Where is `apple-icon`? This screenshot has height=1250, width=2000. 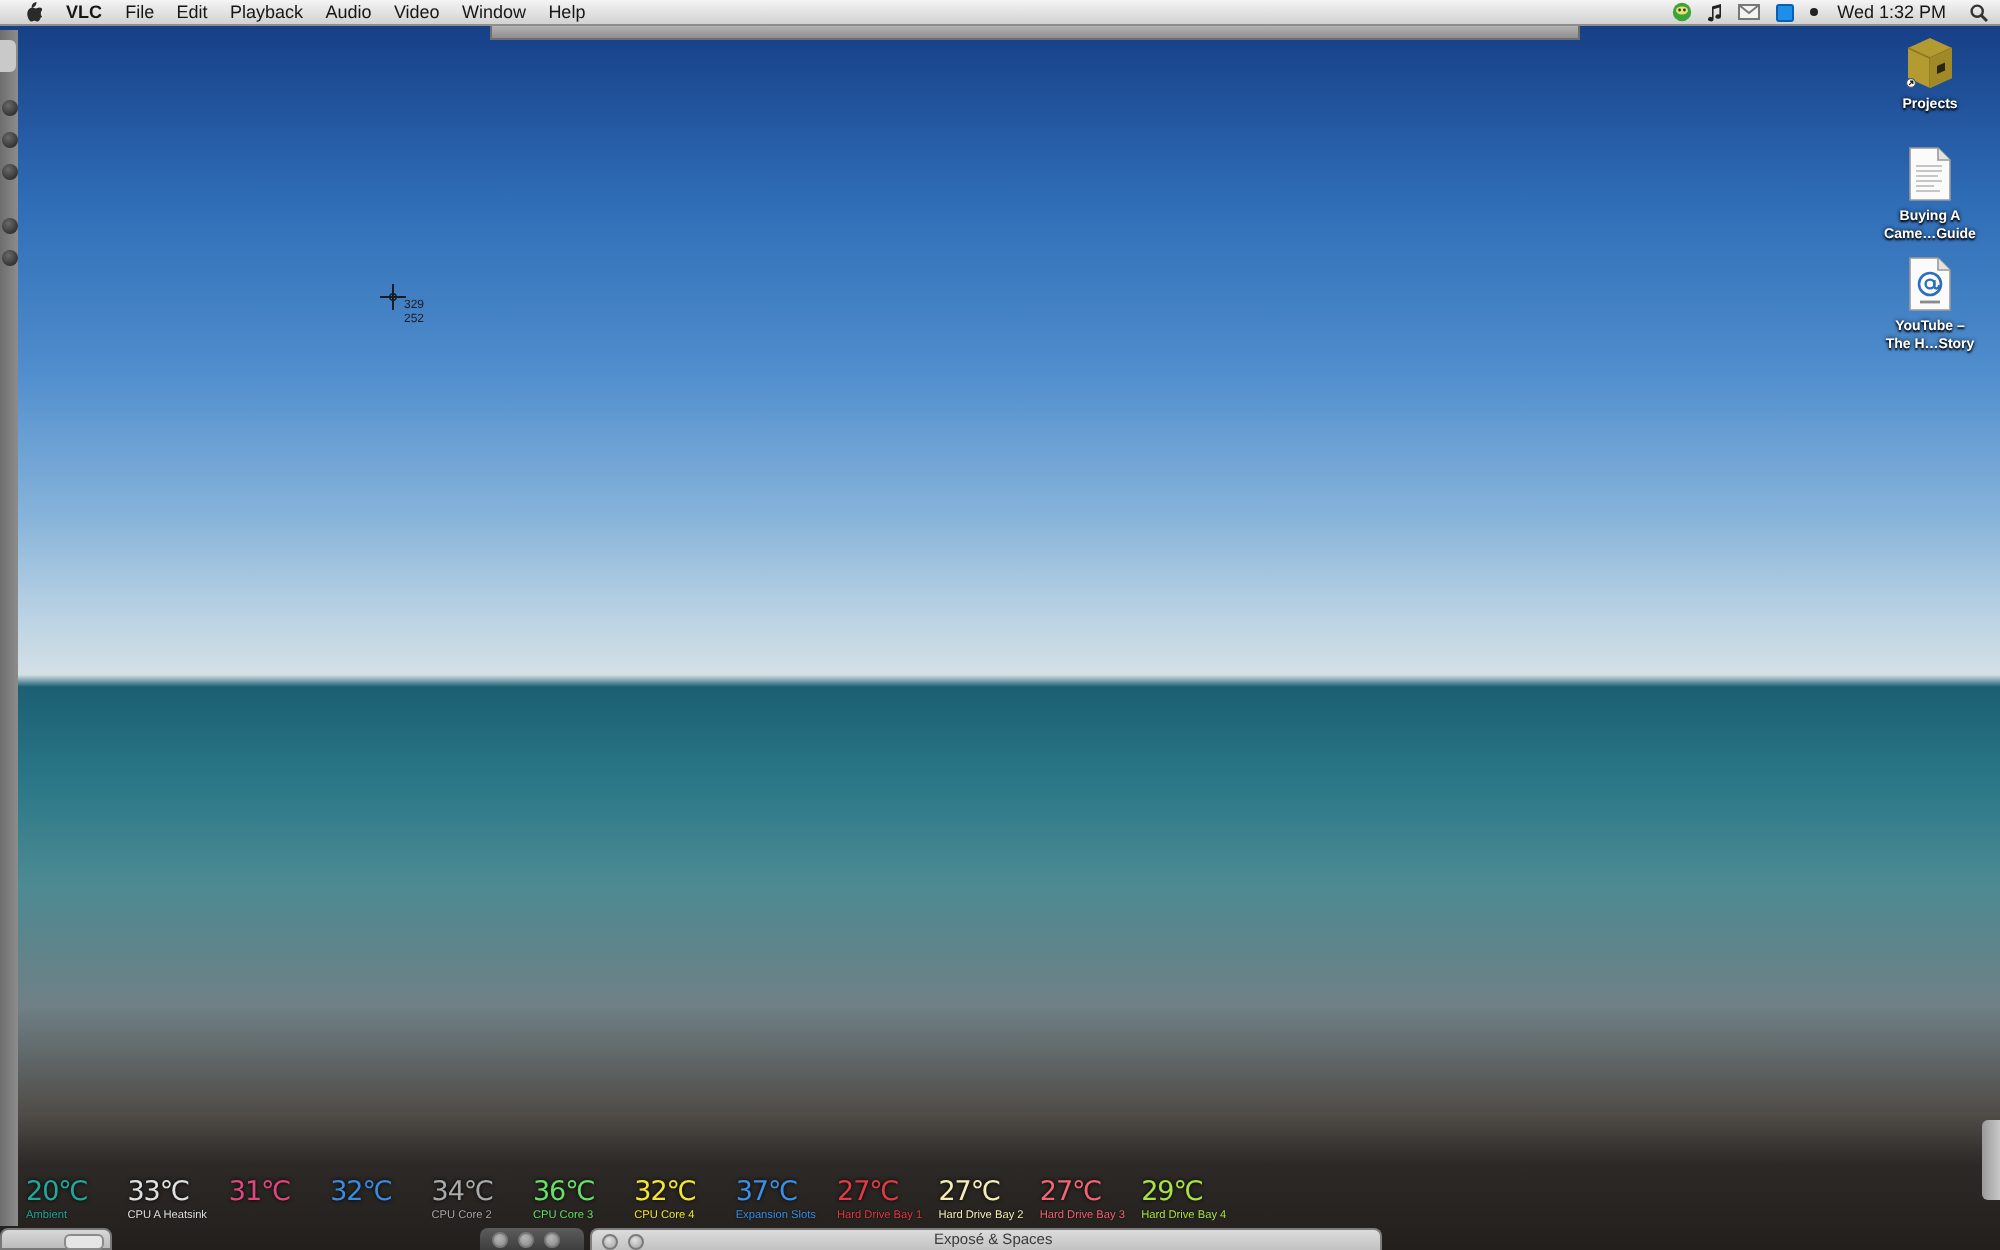 apple-icon is located at coordinates (33, 12).